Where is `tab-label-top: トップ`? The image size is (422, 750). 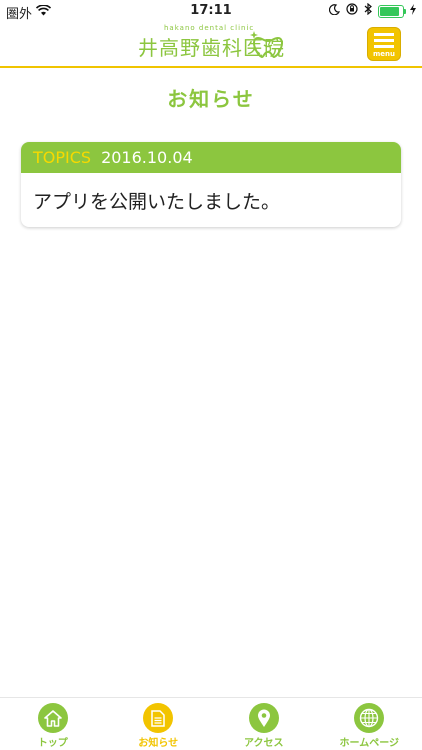 tab-label-top: トップ is located at coordinates (52, 743).